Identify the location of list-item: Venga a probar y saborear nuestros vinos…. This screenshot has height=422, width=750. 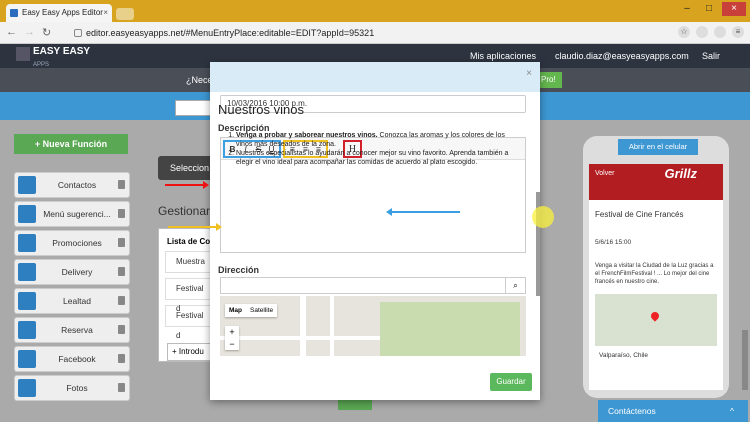
(373, 140).